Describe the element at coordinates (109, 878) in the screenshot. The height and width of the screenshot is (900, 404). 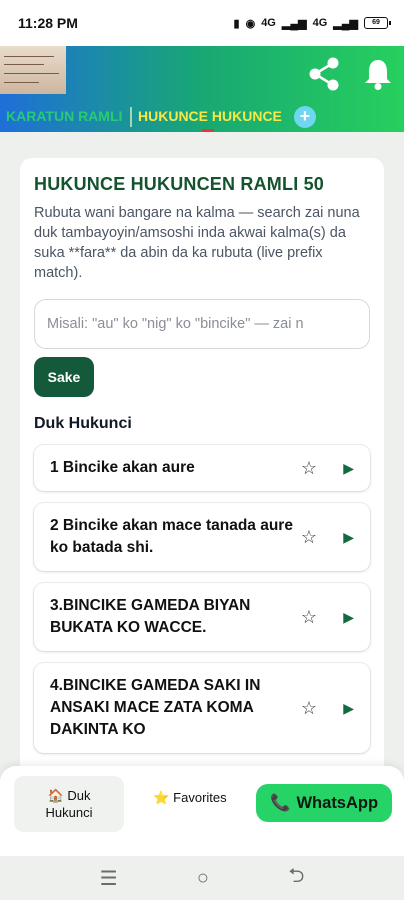
I see `recent-apps-icon: ☰` at that location.